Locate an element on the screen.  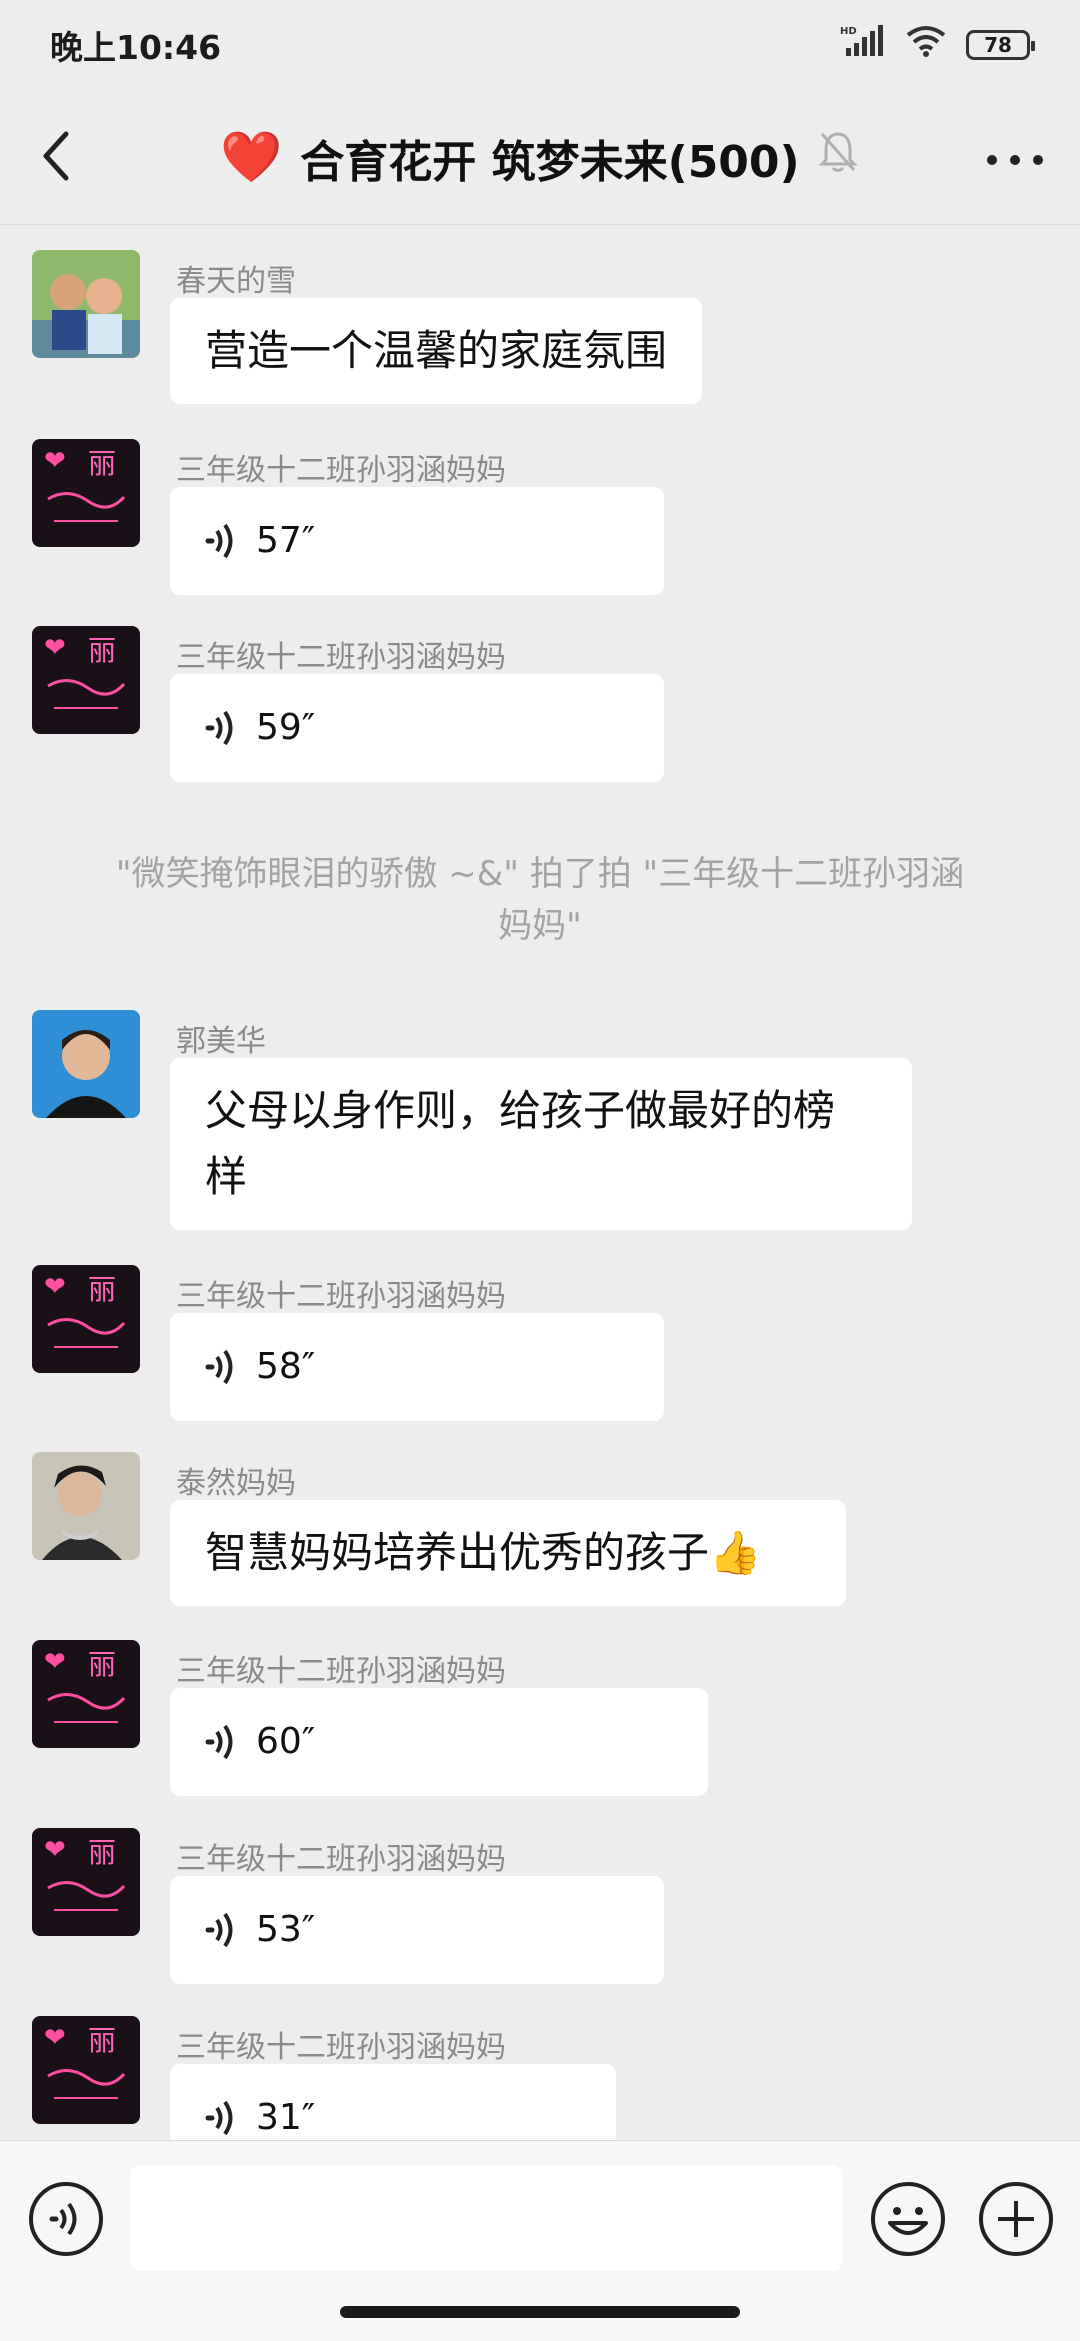
plus-icon is located at coordinates (1016, 2219).